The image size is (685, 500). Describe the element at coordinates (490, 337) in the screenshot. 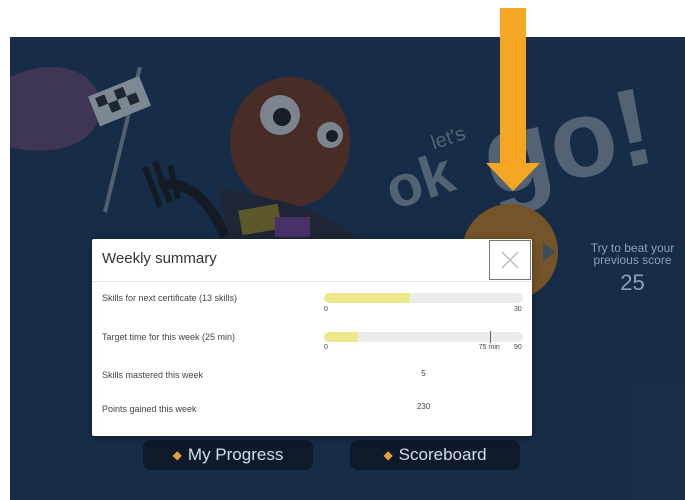

I see `target-time-marker` at that location.